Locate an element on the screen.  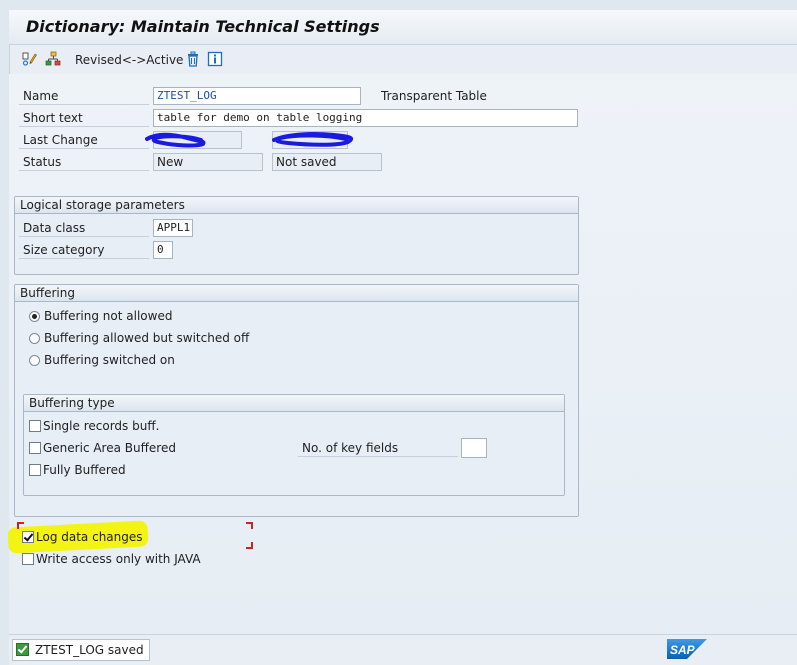
status-label: Status is located at coordinates (84, 162).